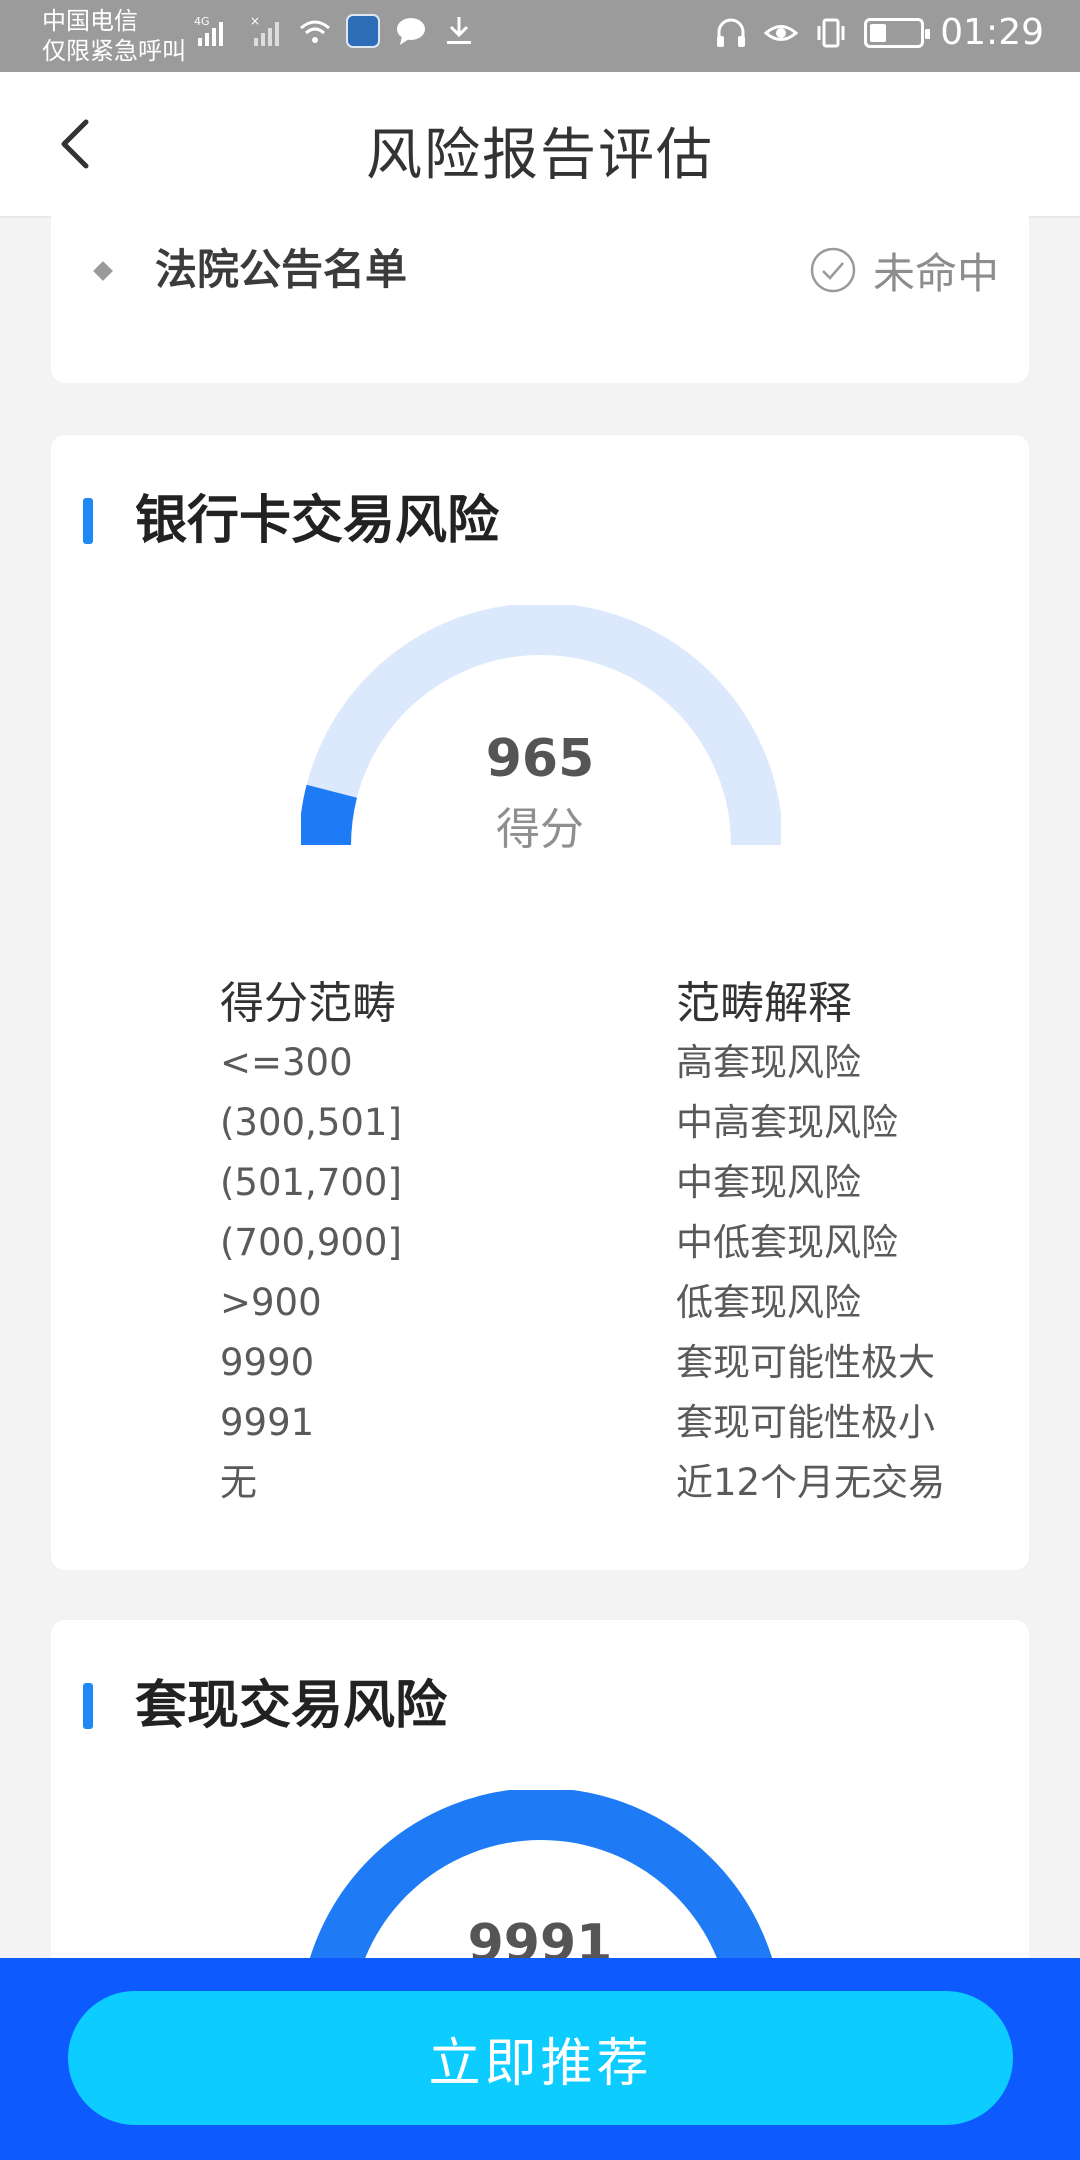 This screenshot has height=2160, width=1080. Describe the element at coordinates (768, 1302) in the screenshot. I see `legend-desc: 低套现风险` at that location.